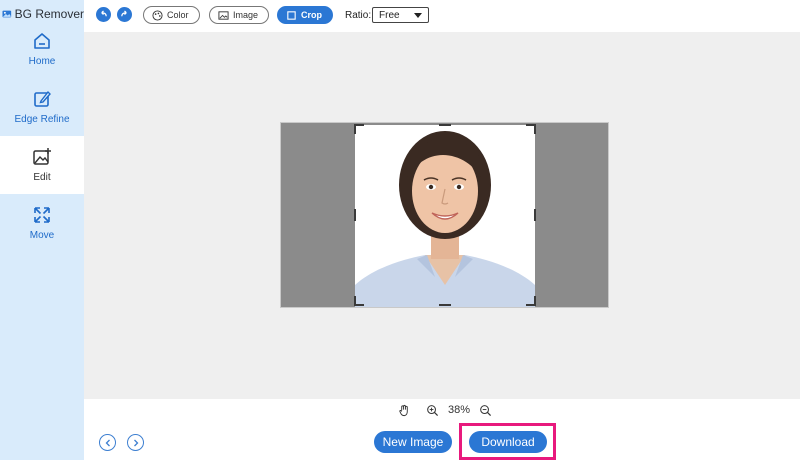 This screenshot has width=800, height=460. I want to click on chevron-down-icon, so click(418, 15).